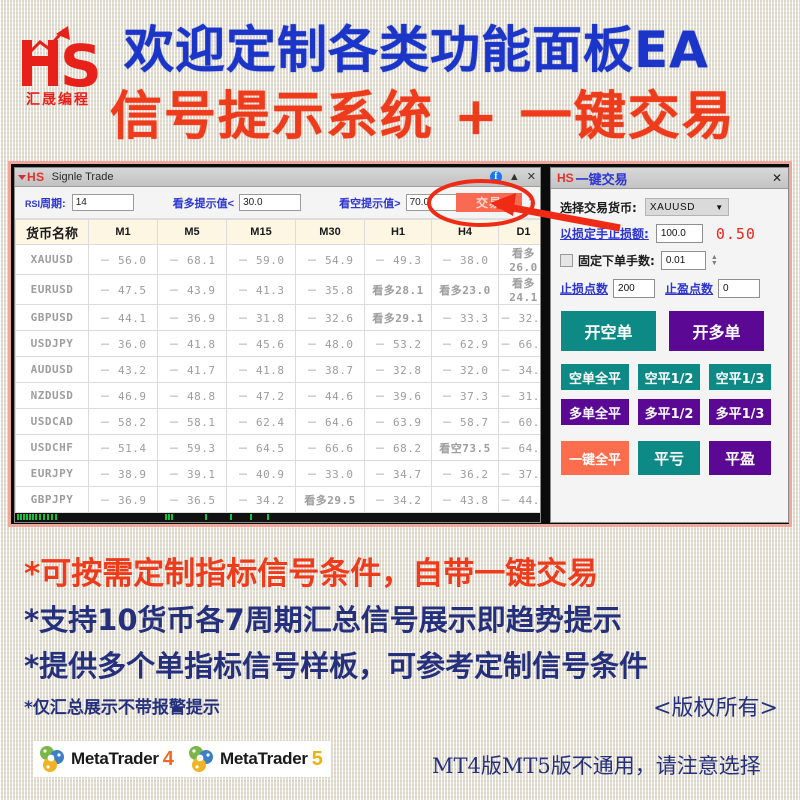 This screenshot has height=800, width=800. I want to click on long-threshold-label: 看多提示值<, so click(203, 203).